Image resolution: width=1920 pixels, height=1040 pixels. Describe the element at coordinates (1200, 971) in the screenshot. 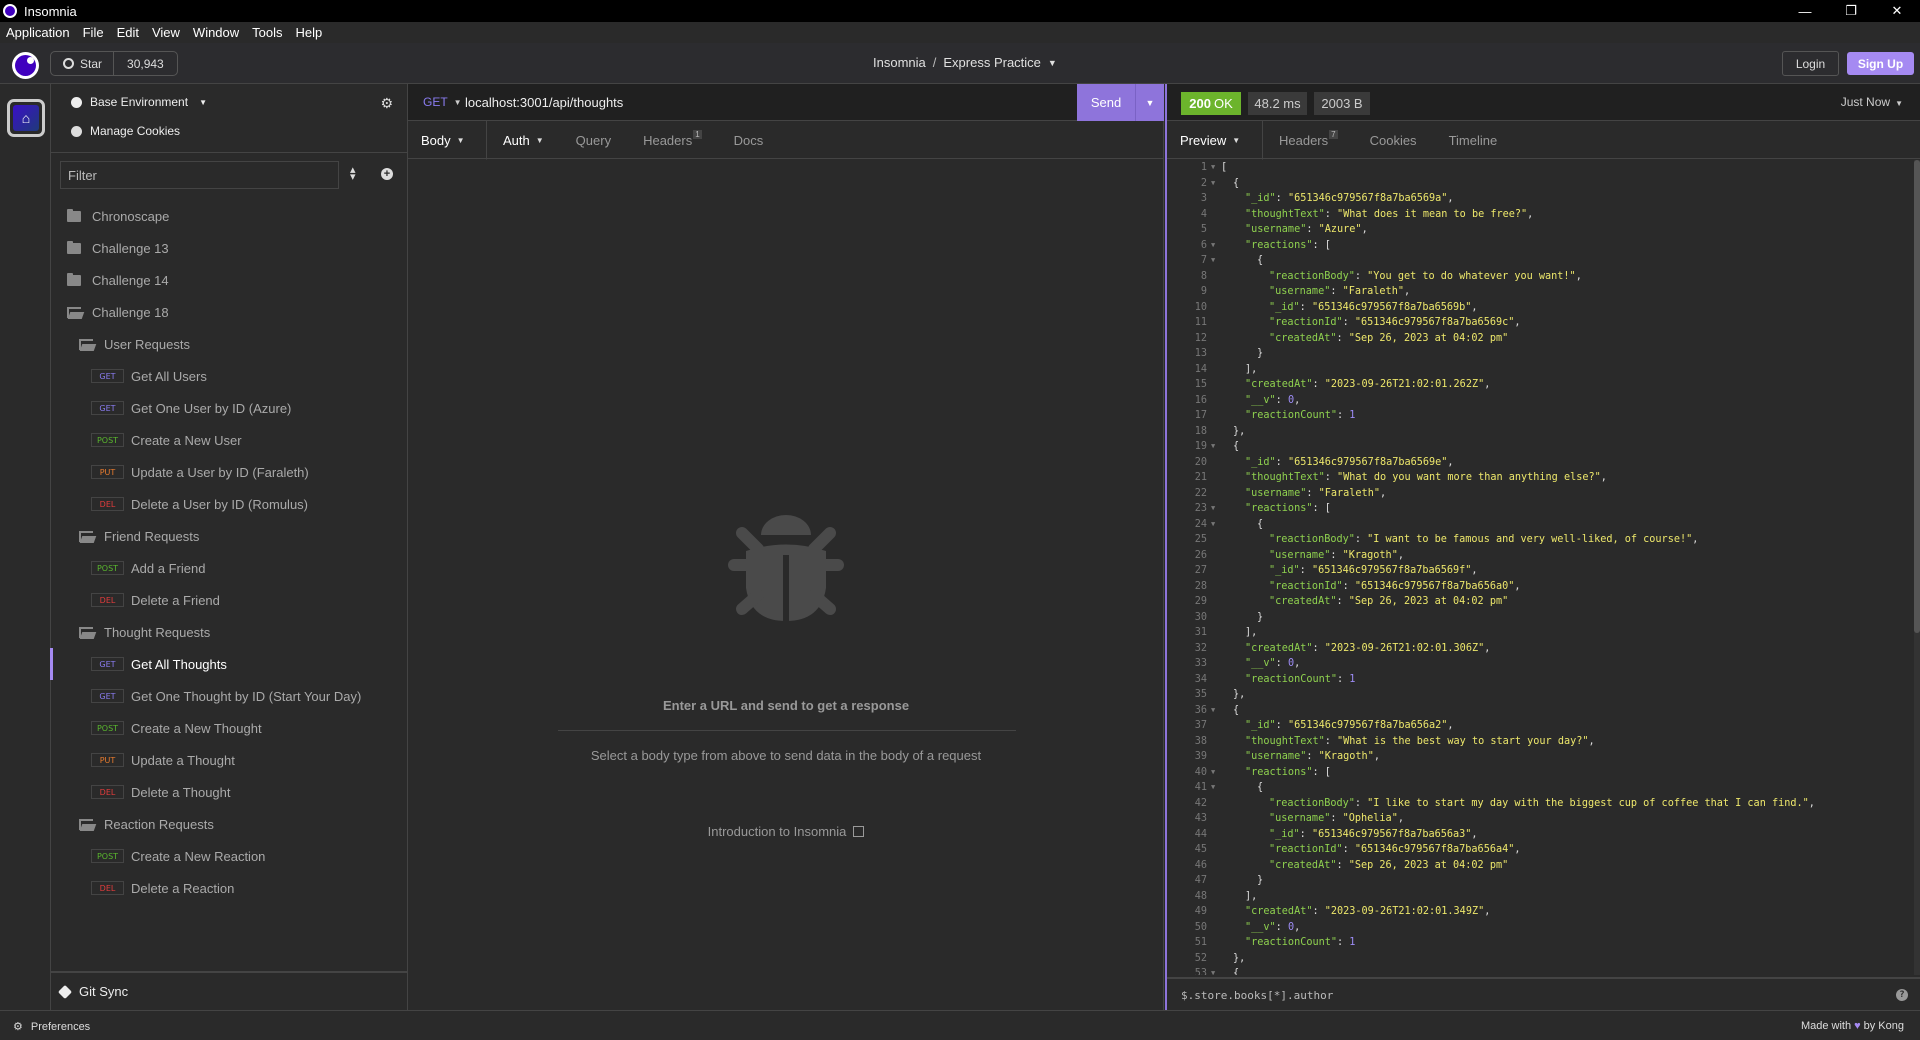

I see `line-number: 53` at that location.